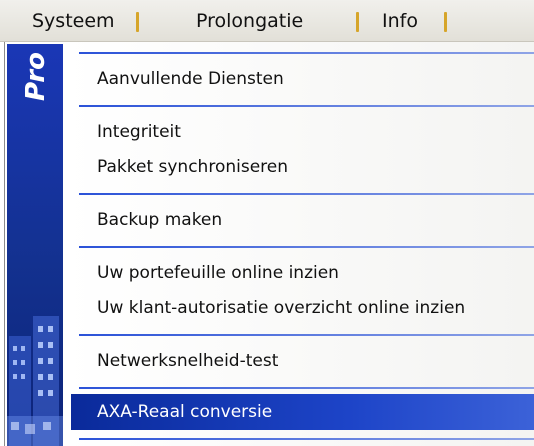 The width and height of the screenshot is (534, 446). I want to click on menu-item-backup-maken: Backup maken, so click(159, 220).